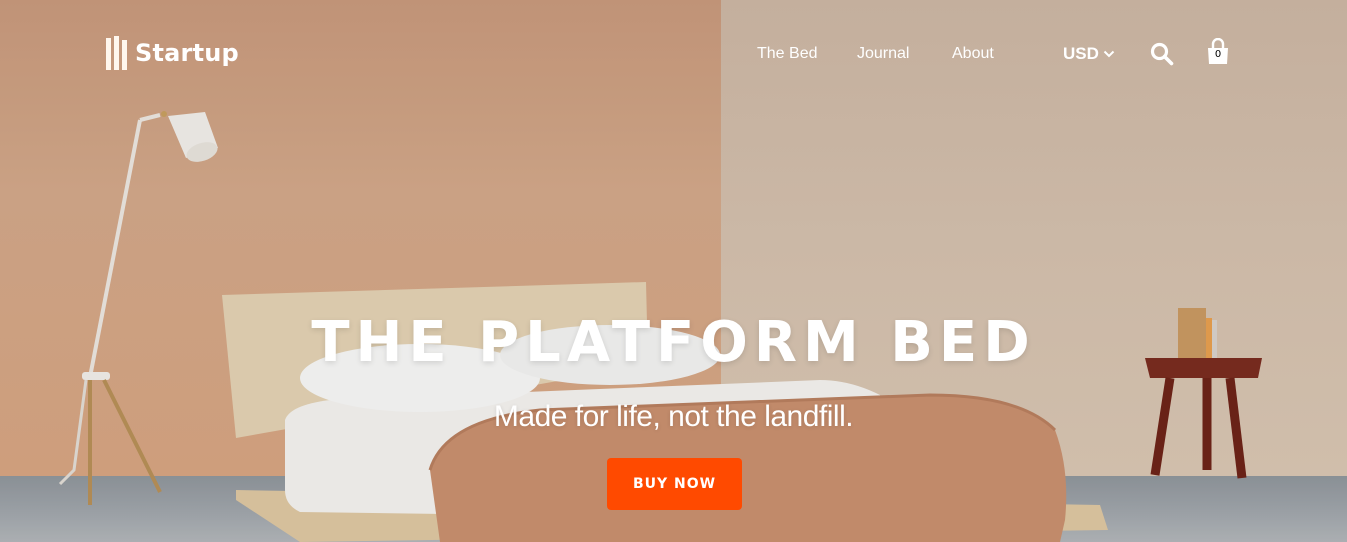  Describe the element at coordinates (116, 53) in the screenshot. I see `bars-logo-icon` at that location.